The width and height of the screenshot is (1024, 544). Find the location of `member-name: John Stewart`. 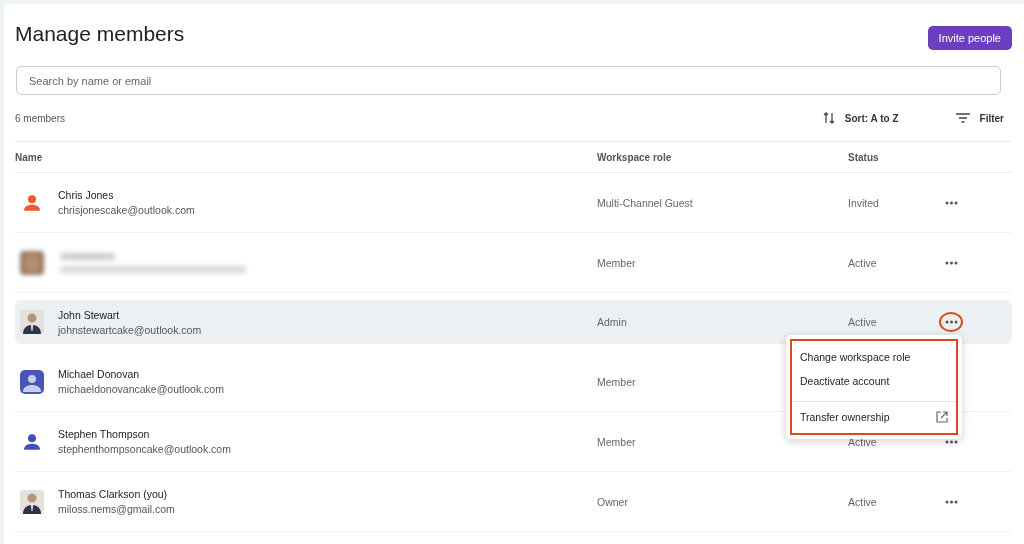

member-name: John Stewart is located at coordinates (89, 314).